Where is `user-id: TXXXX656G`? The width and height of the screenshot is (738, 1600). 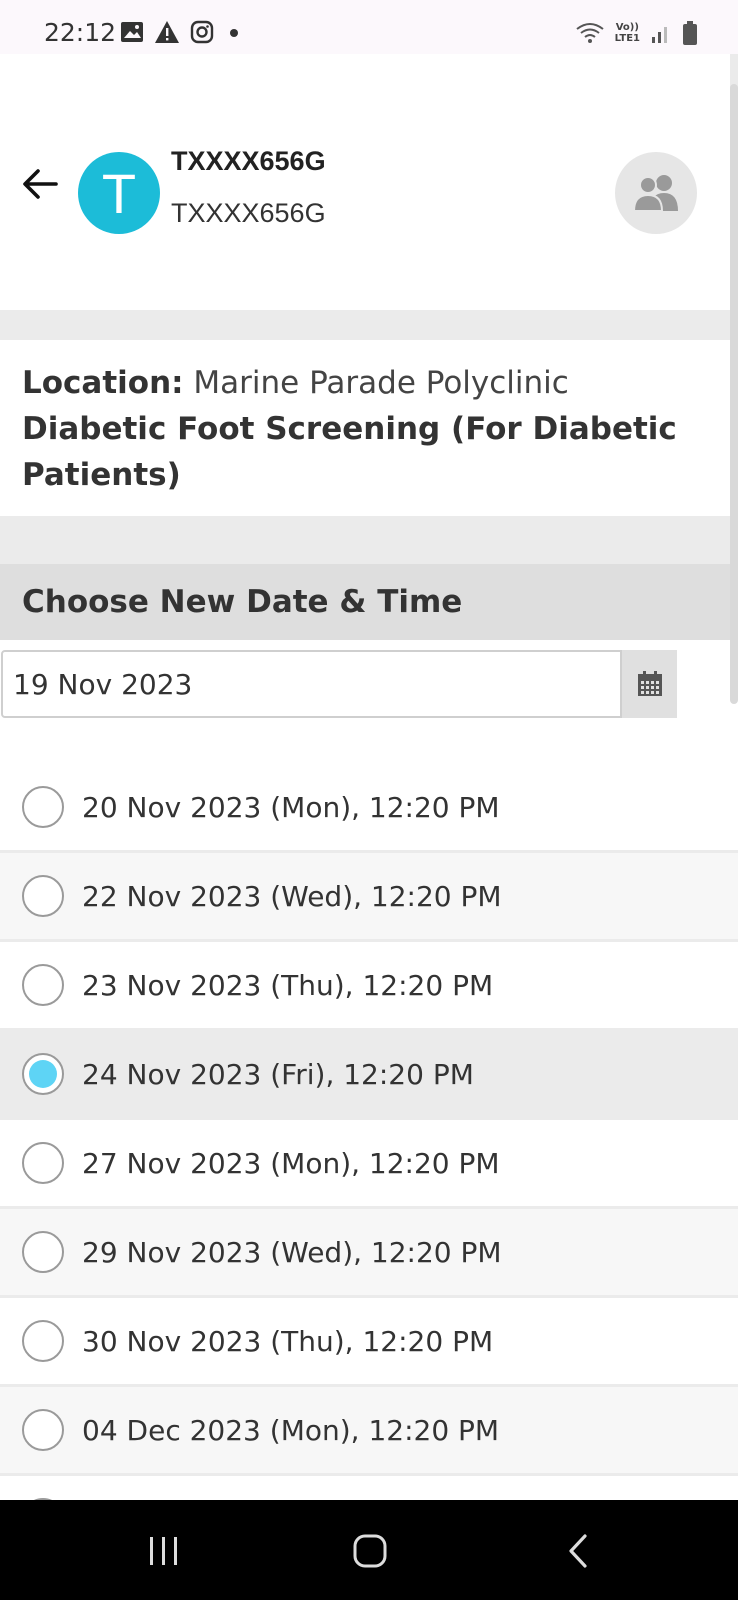 user-id: TXXXX656G is located at coordinates (248, 213).